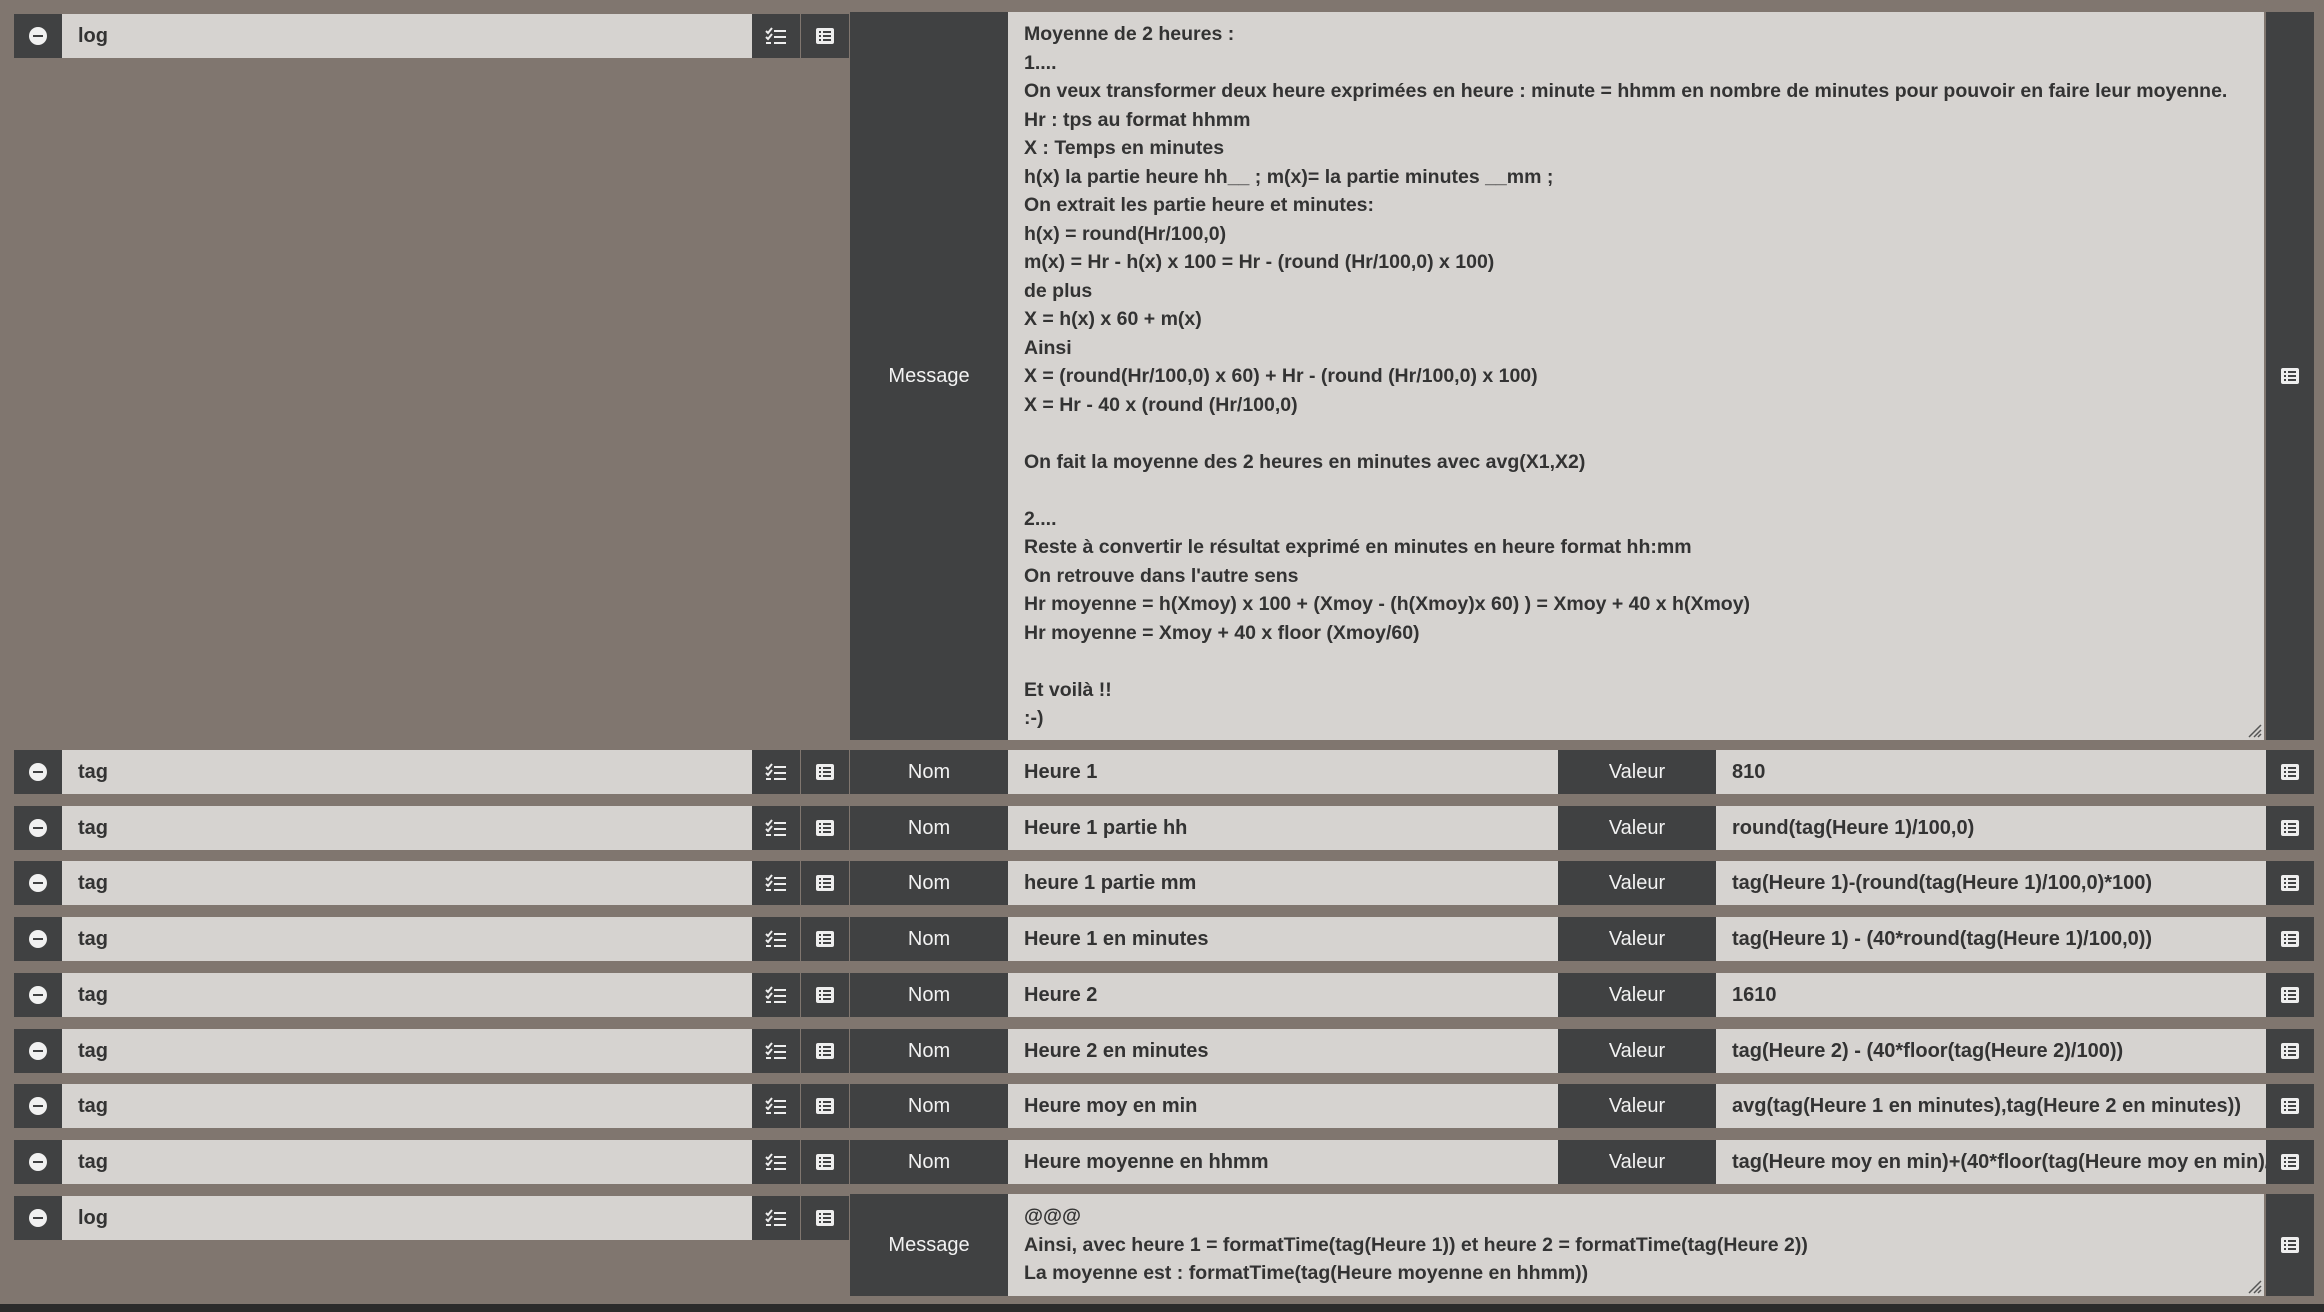  Describe the element at coordinates (1113, 319) in the screenshot. I see `message-line: X = h(x) x 60 + m(x)` at that location.